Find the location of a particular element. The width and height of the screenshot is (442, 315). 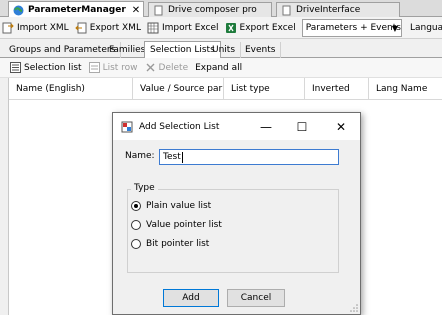

excel-icon is located at coordinates (231, 28).